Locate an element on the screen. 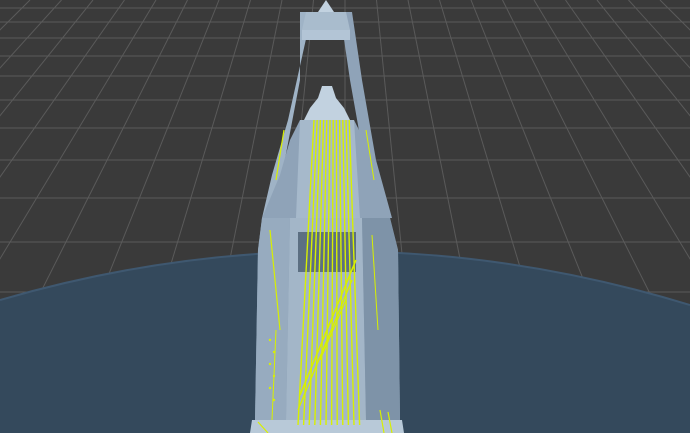 This screenshot has height=433, width=690. wire-cable is located at coordinates (336, 272).